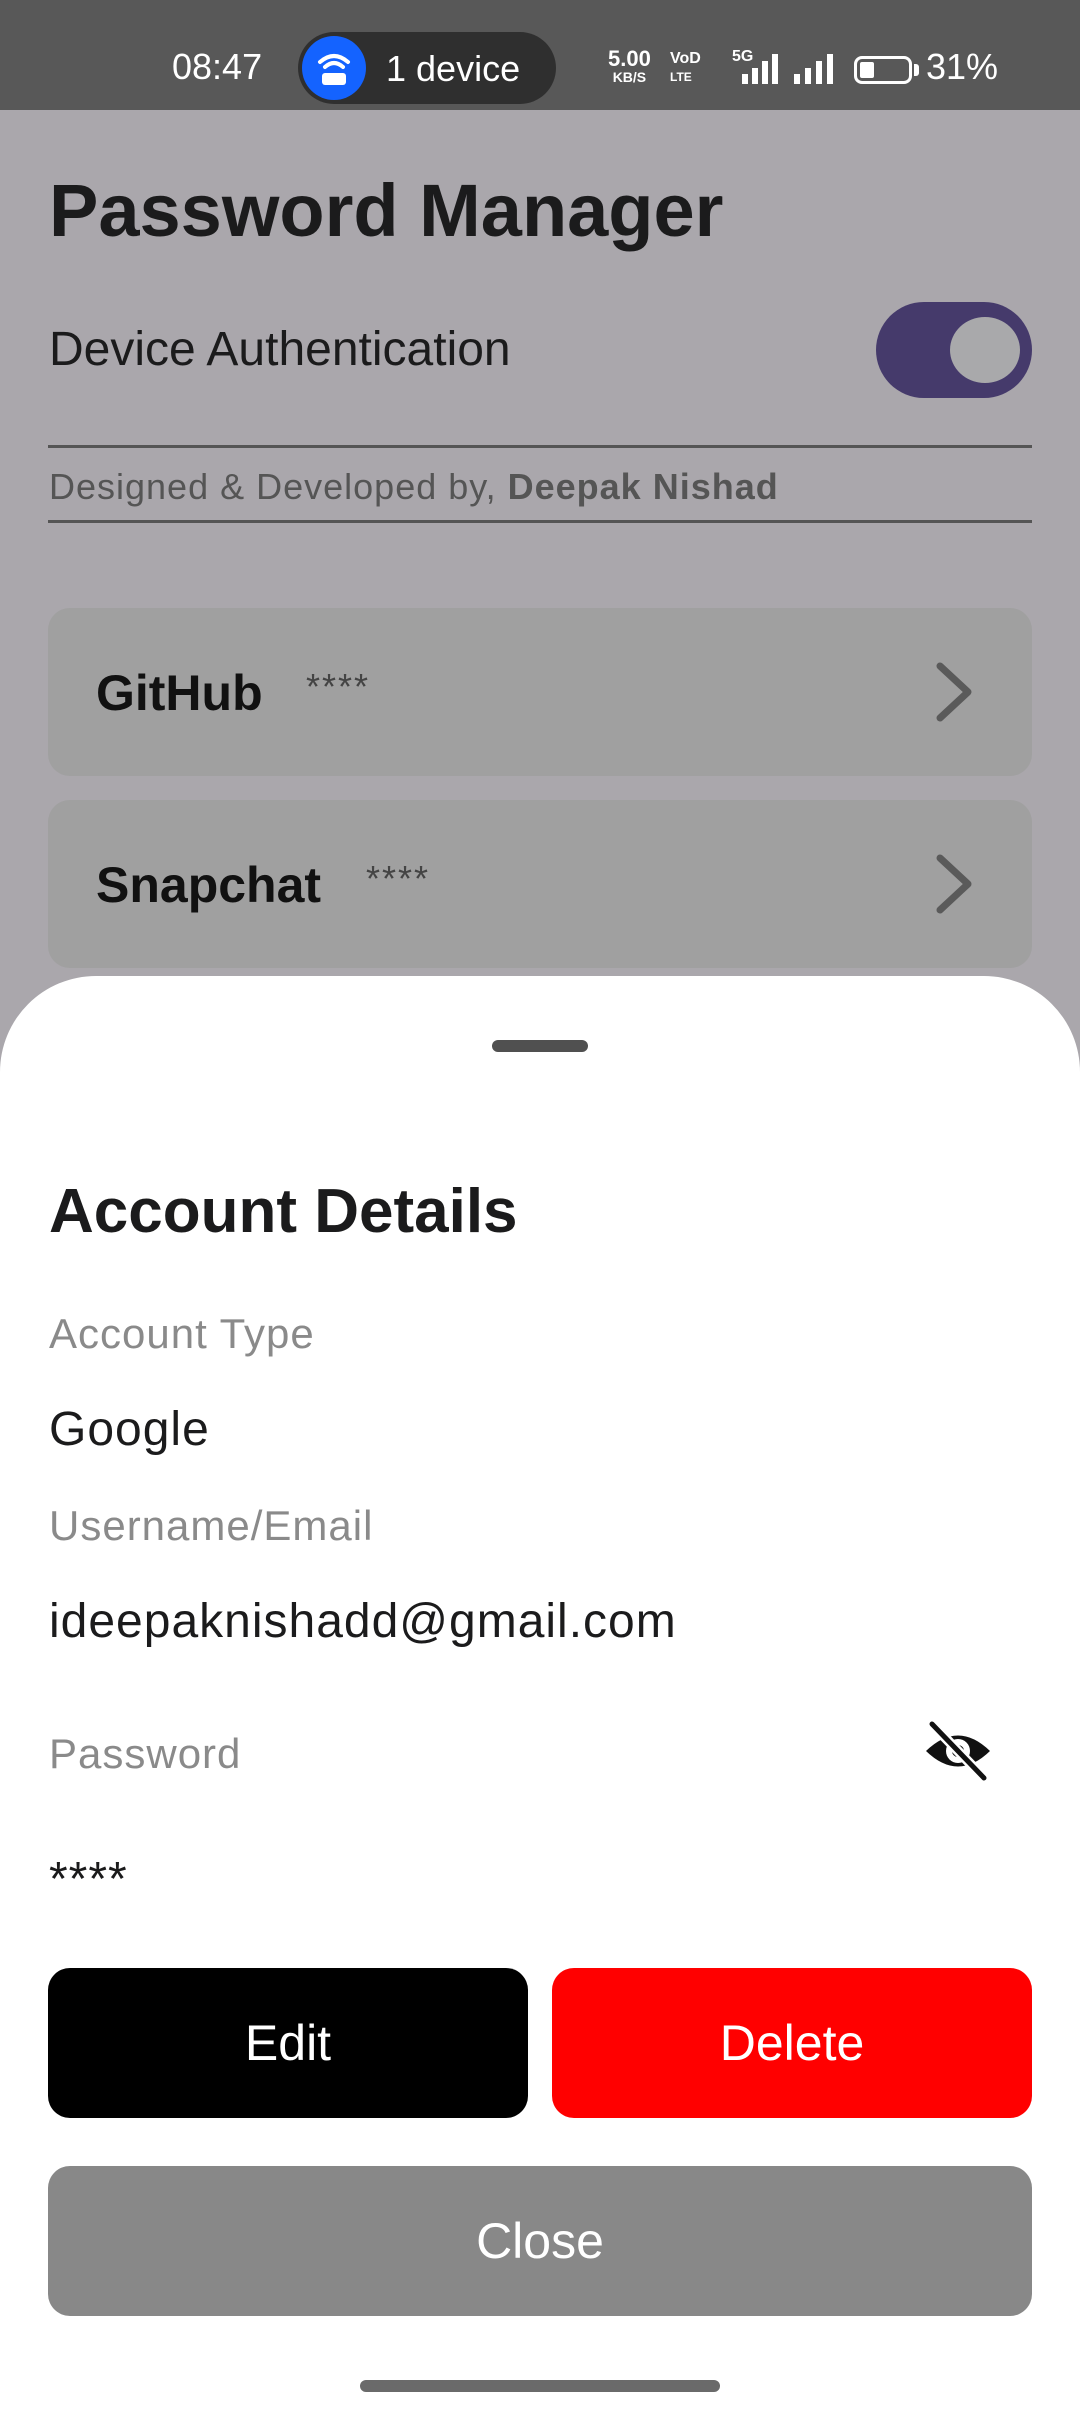 This screenshot has width=1080, height=2412. Describe the element at coordinates (867, 70) in the screenshot. I see `battery-fill` at that location.